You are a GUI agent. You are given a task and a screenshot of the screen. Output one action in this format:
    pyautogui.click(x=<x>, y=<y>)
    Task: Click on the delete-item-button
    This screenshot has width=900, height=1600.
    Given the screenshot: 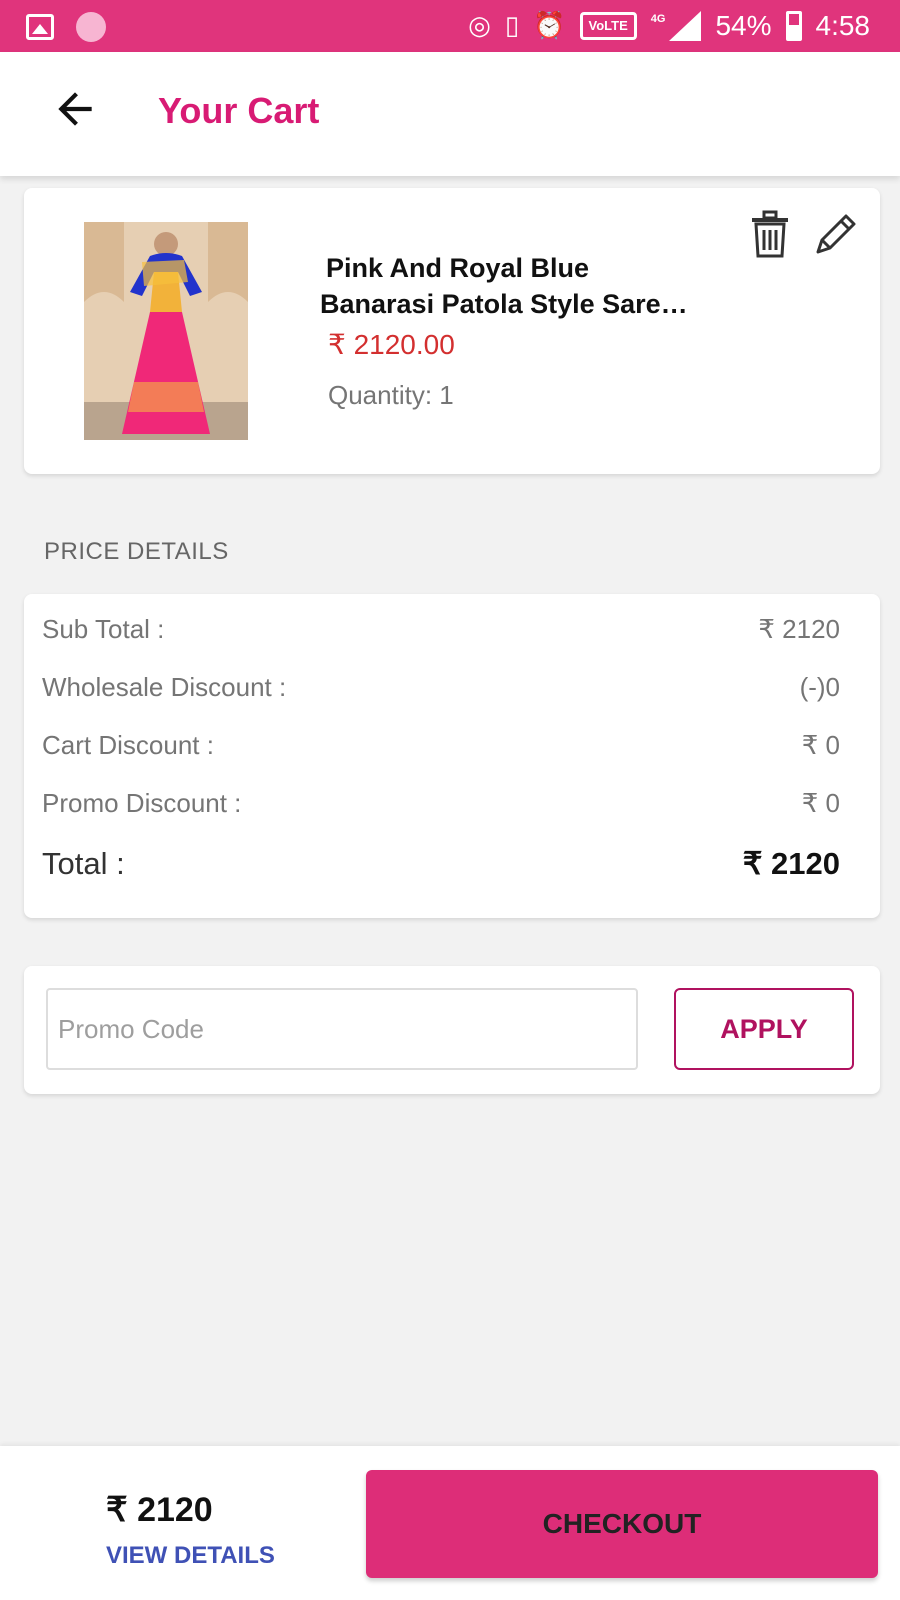 What is the action you would take?
    pyautogui.click(x=770, y=234)
    